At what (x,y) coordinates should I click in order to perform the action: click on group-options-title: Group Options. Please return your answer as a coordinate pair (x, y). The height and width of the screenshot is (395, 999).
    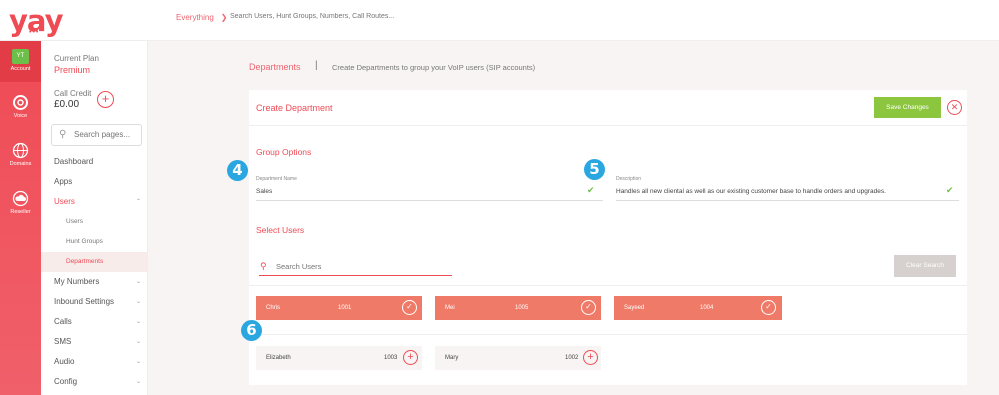
    Looking at the image, I should click on (284, 152).